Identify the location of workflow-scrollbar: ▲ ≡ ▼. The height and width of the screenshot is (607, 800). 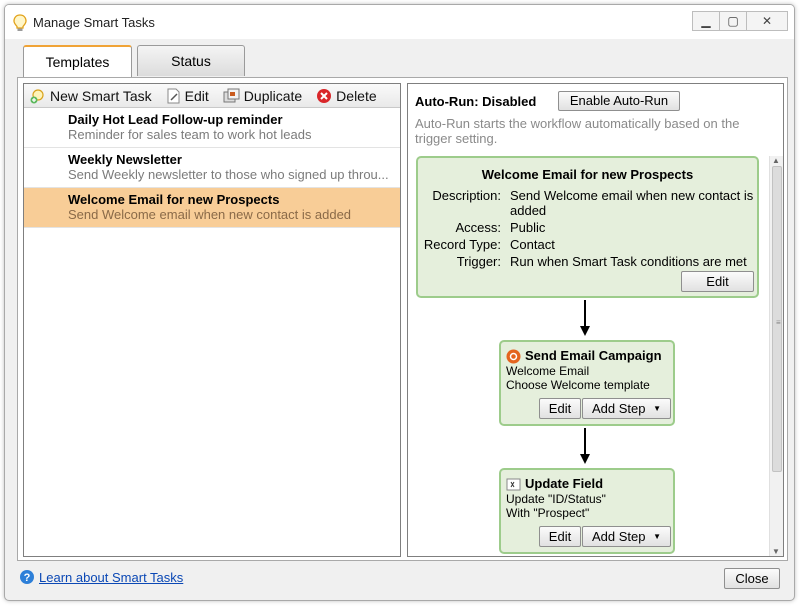
(776, 356).